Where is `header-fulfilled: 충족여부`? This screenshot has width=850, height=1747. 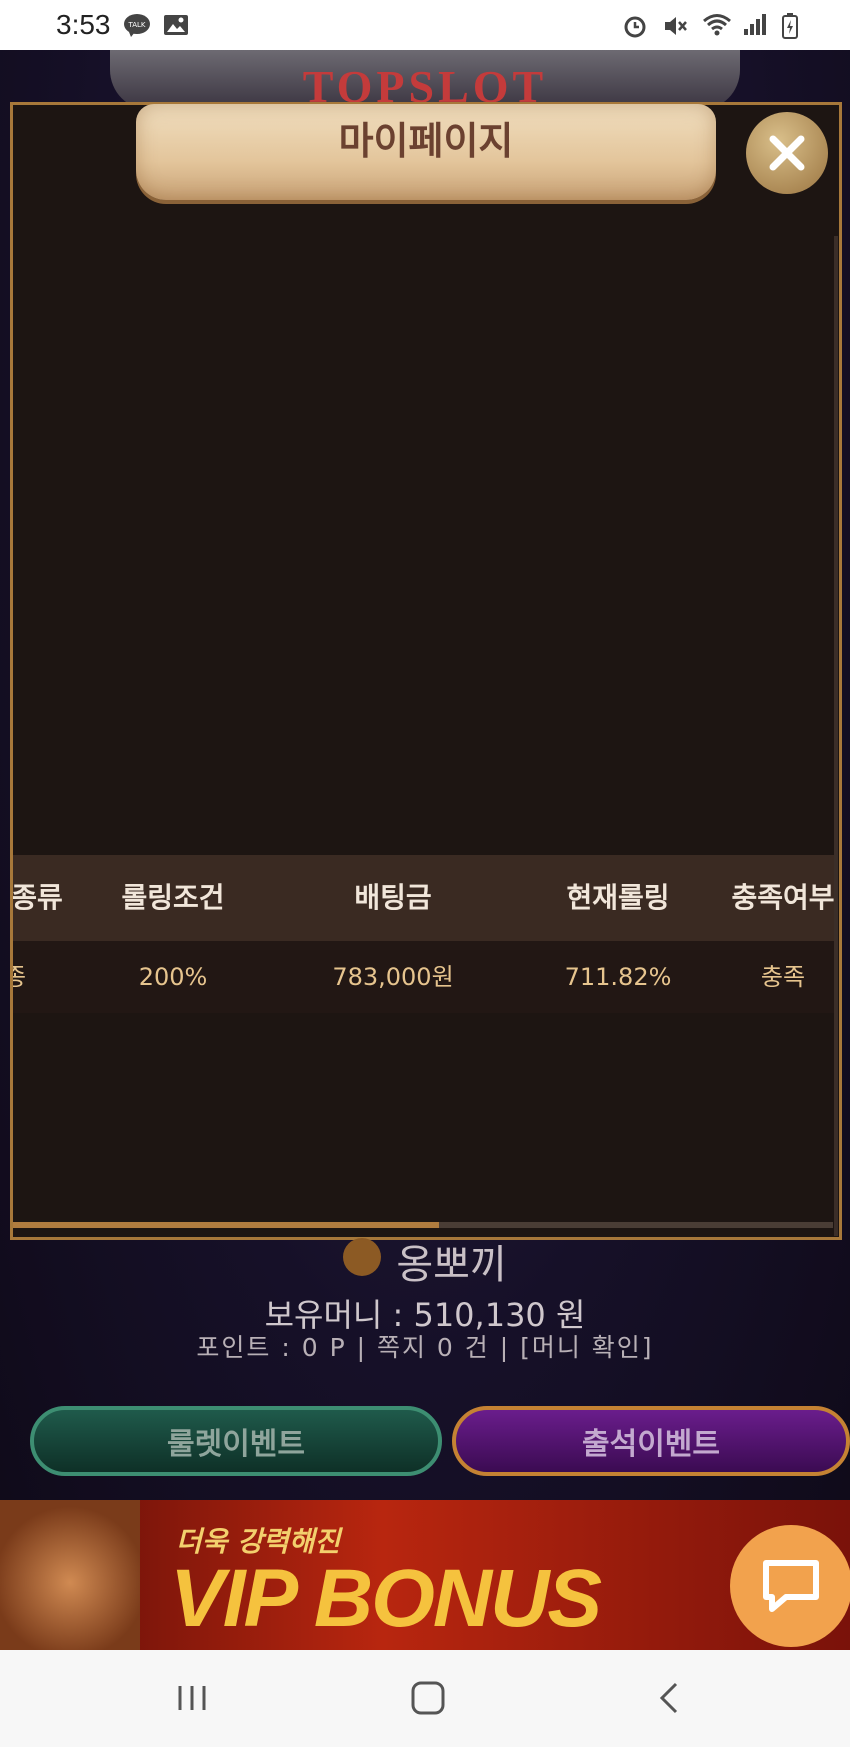 header-fulfilled: 충족여부 is located at coordinates (782, 897).